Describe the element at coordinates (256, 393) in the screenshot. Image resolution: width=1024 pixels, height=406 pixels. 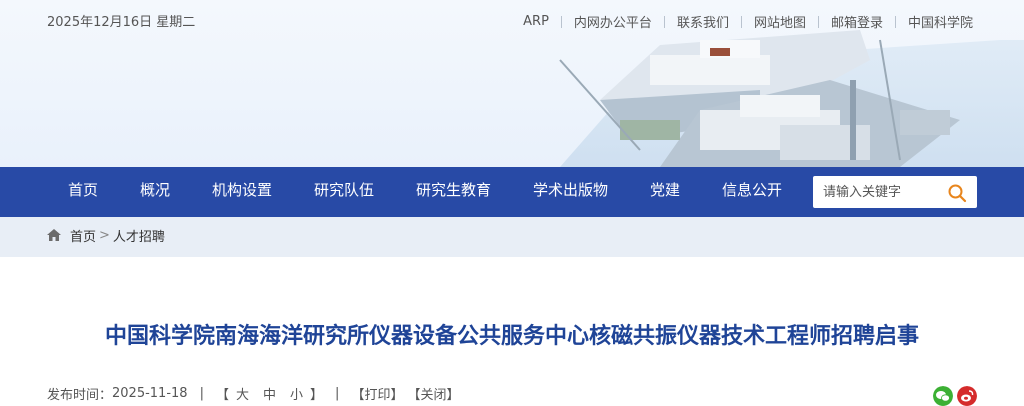
I see `article-meta: 发布时间： 2025-11-18 | 【 大 中 小 】 | 【打印】 【关闭】` at that location.